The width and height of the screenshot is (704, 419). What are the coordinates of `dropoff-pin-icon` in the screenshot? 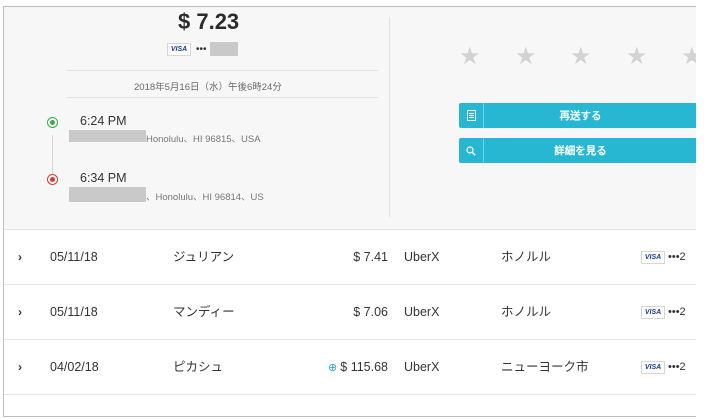 It's located at (52, 179).